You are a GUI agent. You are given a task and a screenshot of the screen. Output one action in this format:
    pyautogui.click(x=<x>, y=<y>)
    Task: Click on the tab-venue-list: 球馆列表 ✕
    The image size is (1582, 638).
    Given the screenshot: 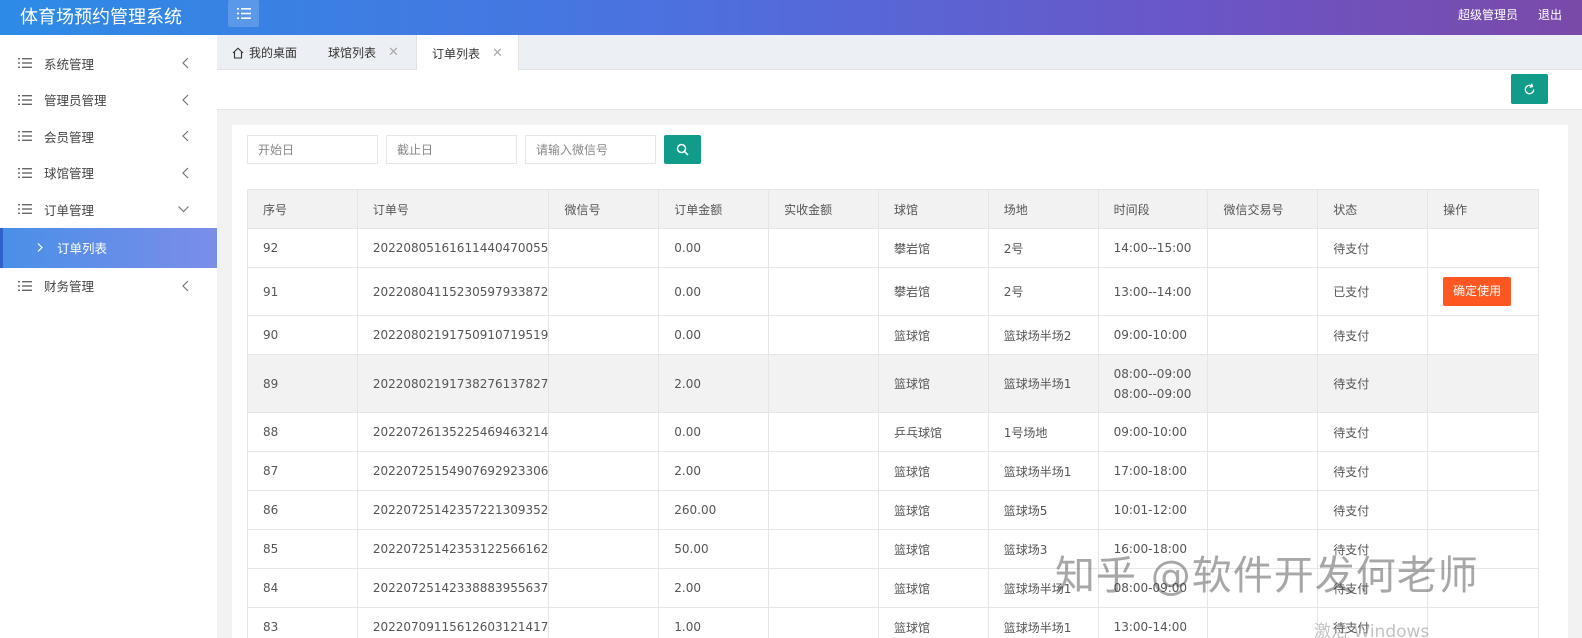 What is the action you would take?
    pyautogui.click(x=363, y=52)
    